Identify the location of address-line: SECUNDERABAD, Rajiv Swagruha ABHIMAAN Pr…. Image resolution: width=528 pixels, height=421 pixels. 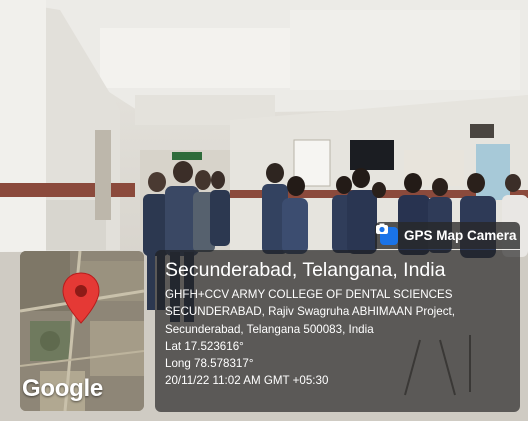
(310, 312).